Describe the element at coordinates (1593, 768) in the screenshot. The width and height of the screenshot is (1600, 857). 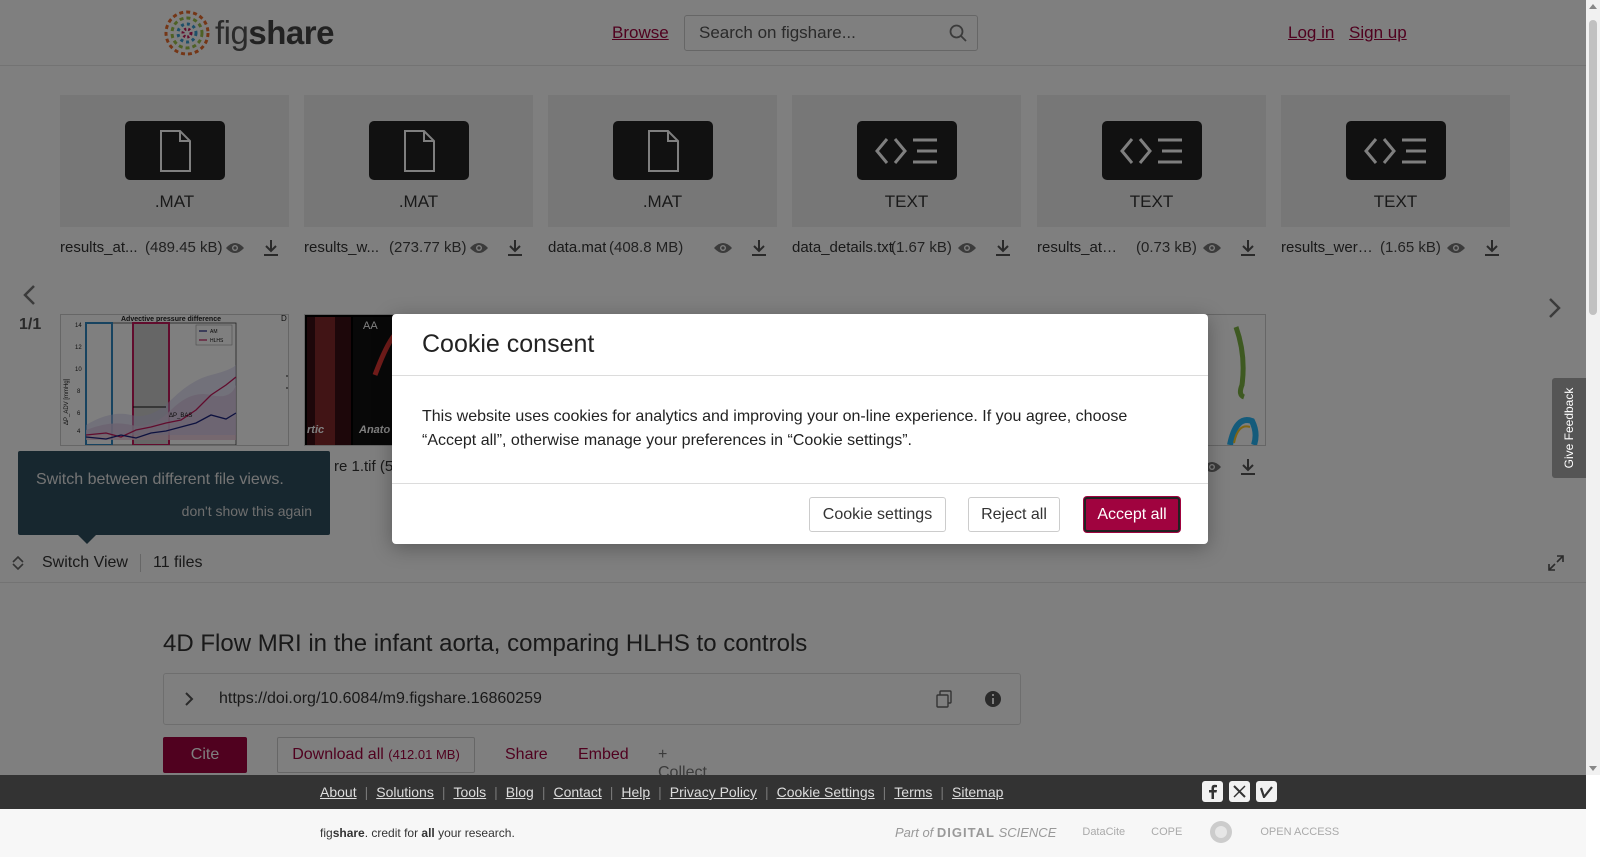
I see `scroll-down-arrow` at that location.